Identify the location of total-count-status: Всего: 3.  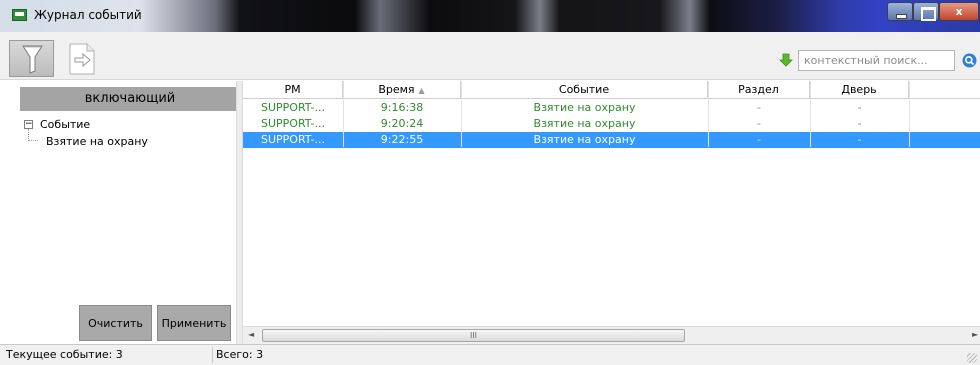
(240, 354).